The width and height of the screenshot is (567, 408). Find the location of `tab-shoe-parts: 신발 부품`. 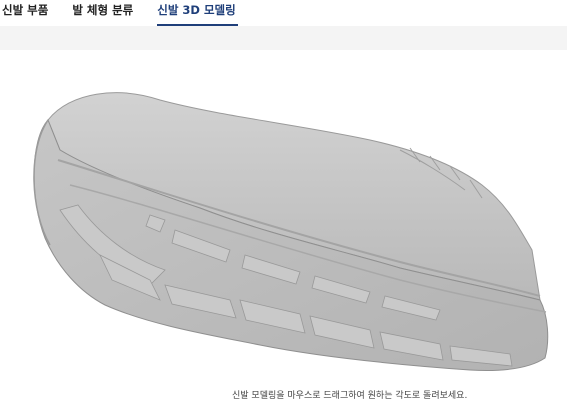

tab-shoe-parts: 신발 부품 is located at coordinates (30, 13).